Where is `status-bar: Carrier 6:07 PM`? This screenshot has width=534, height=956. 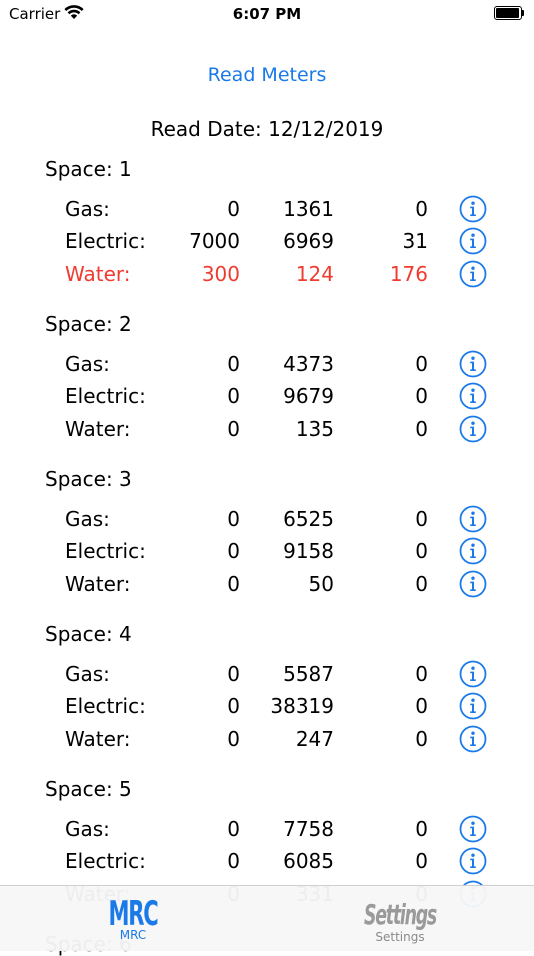 status-bar: Carrier 6:07 PM is located at coordinates (267, 15).